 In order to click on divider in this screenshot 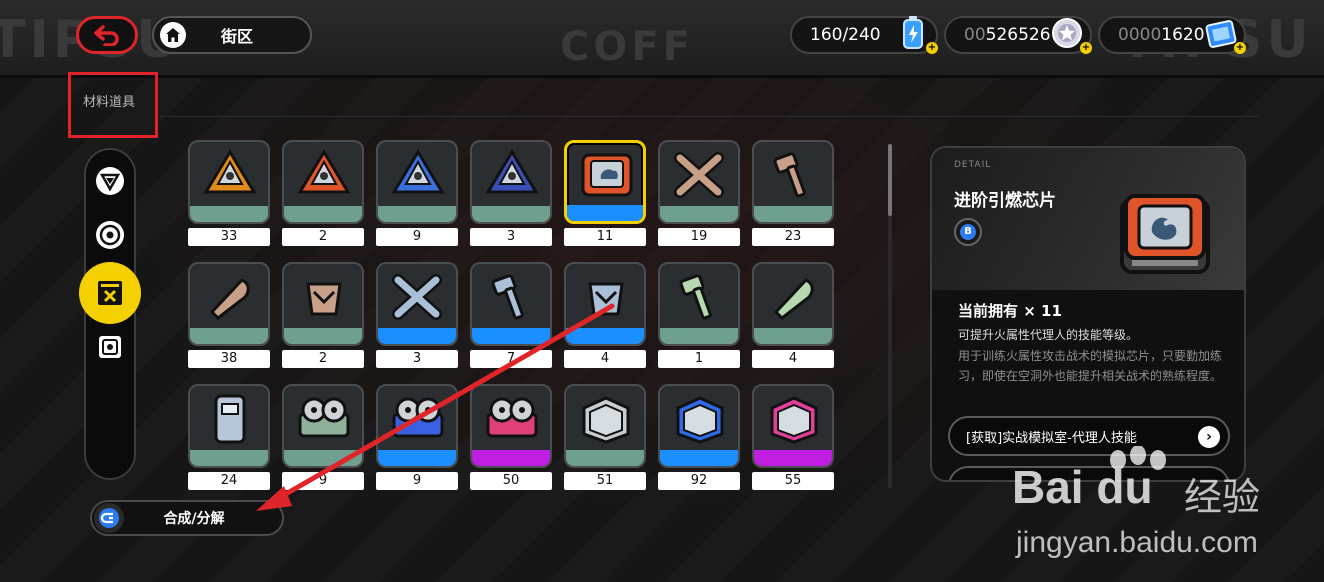, I will do `click(710, 116)`.